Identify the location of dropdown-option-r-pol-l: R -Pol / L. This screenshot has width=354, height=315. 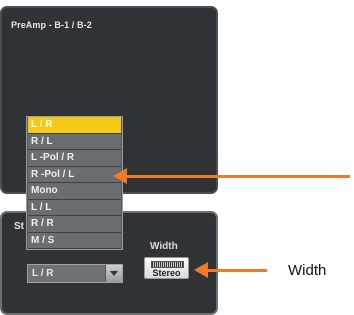
(74, 174).